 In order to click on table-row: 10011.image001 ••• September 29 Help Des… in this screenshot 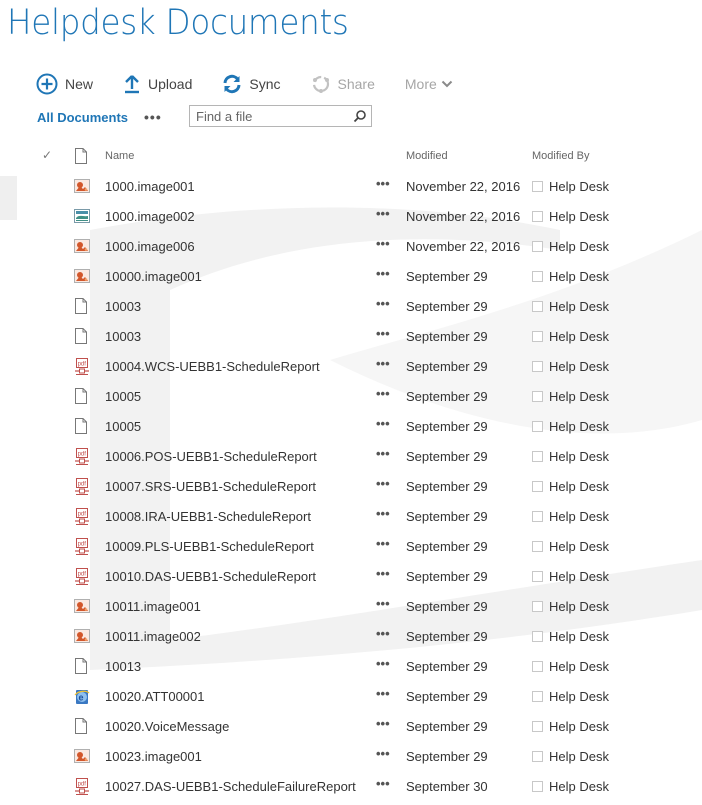, I will do `click(351, 606)`.